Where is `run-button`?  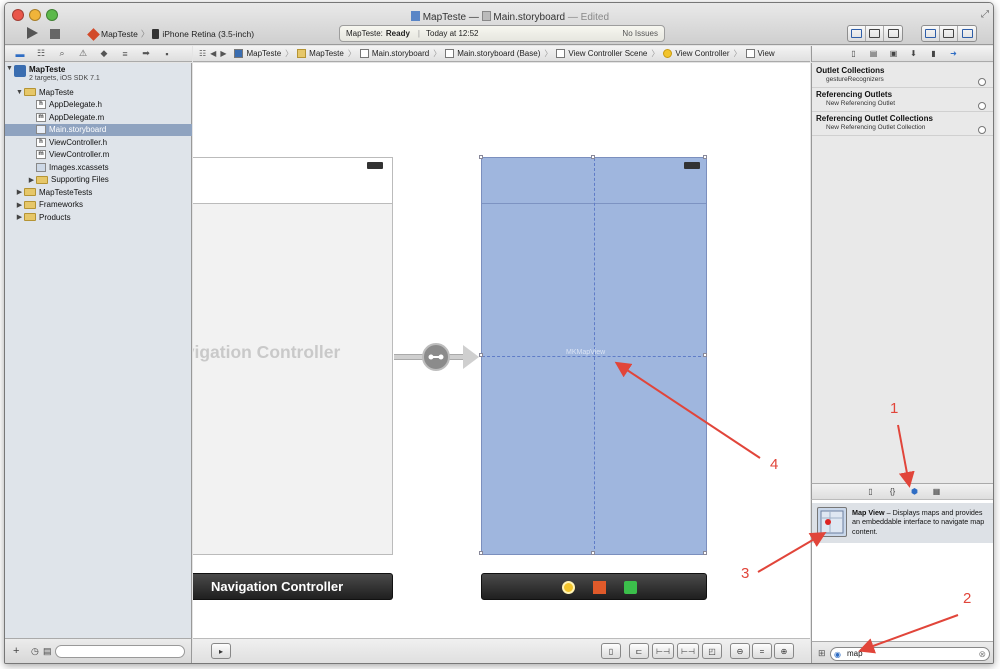 run-button is located at coordinates (32, 33).